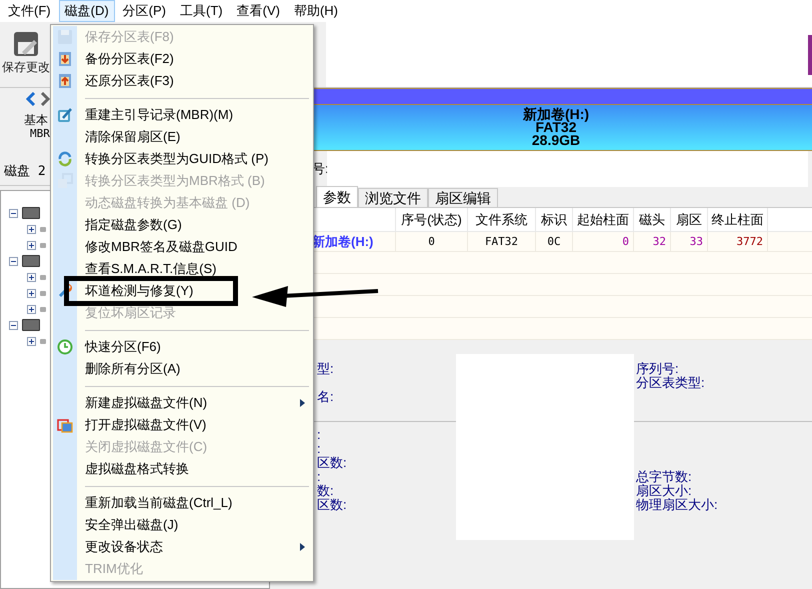  What do you see at coordinates (652, 241) in the screenshot?
I see `table-cell: 32` at bounding box center [652, 241].